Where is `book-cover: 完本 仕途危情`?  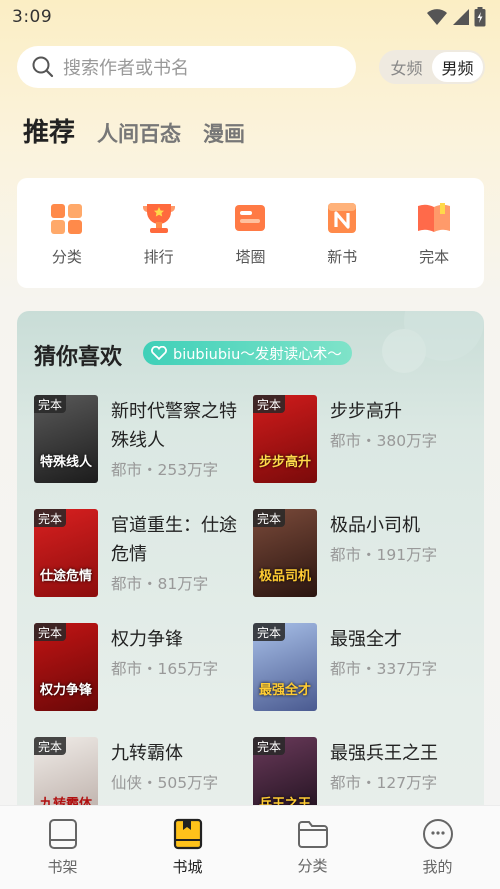
book-cover: 完本 仕途危情 is located at coordinates (66, 553).